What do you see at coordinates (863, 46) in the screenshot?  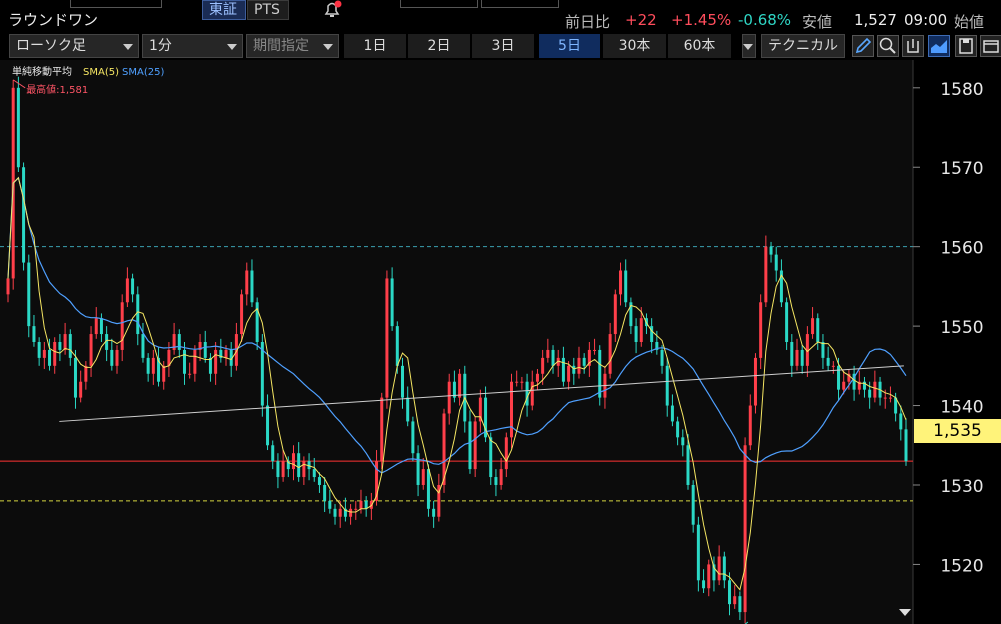 I see `draw-pencil-icon` at bounding box center [863, 46].